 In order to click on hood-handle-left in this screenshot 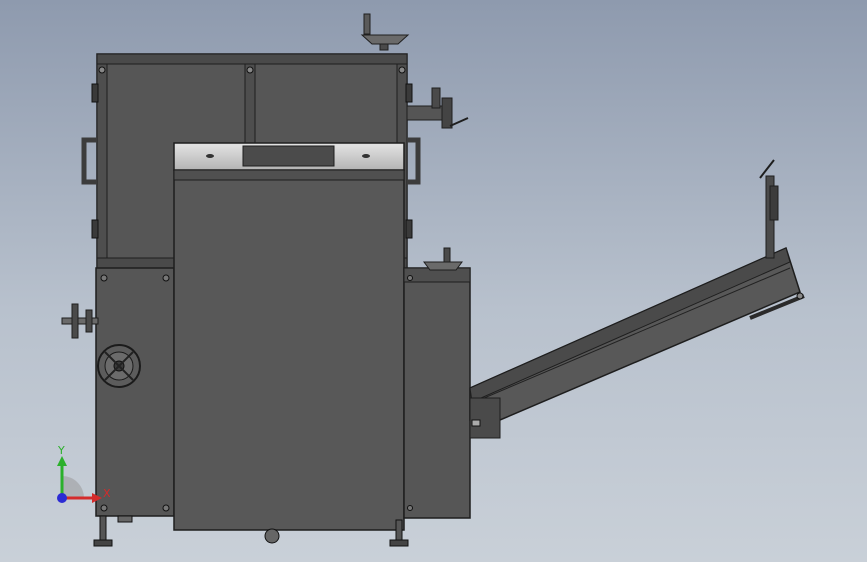, I will do `click(89, 161)`.